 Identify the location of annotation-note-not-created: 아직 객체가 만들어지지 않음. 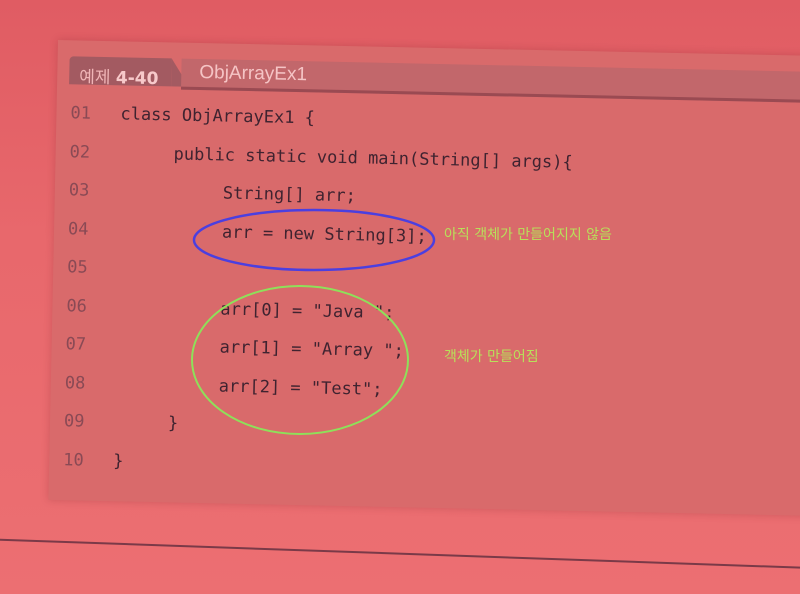
(528, 235).